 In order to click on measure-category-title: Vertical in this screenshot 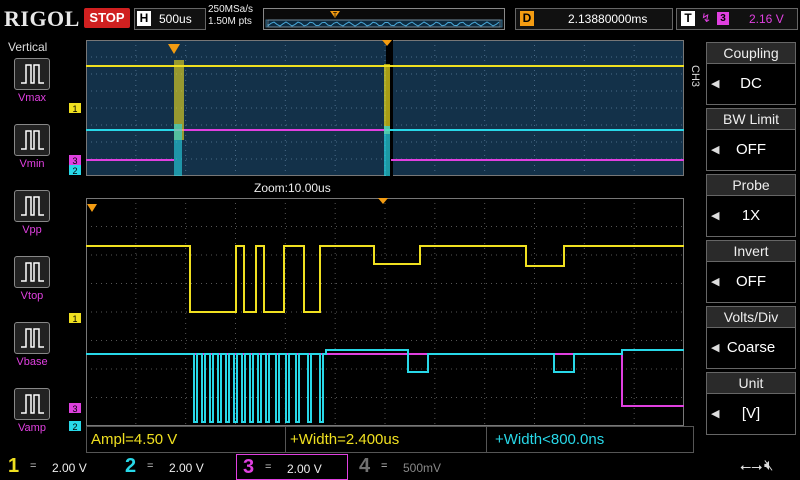, I will do `click(28, 47)`.